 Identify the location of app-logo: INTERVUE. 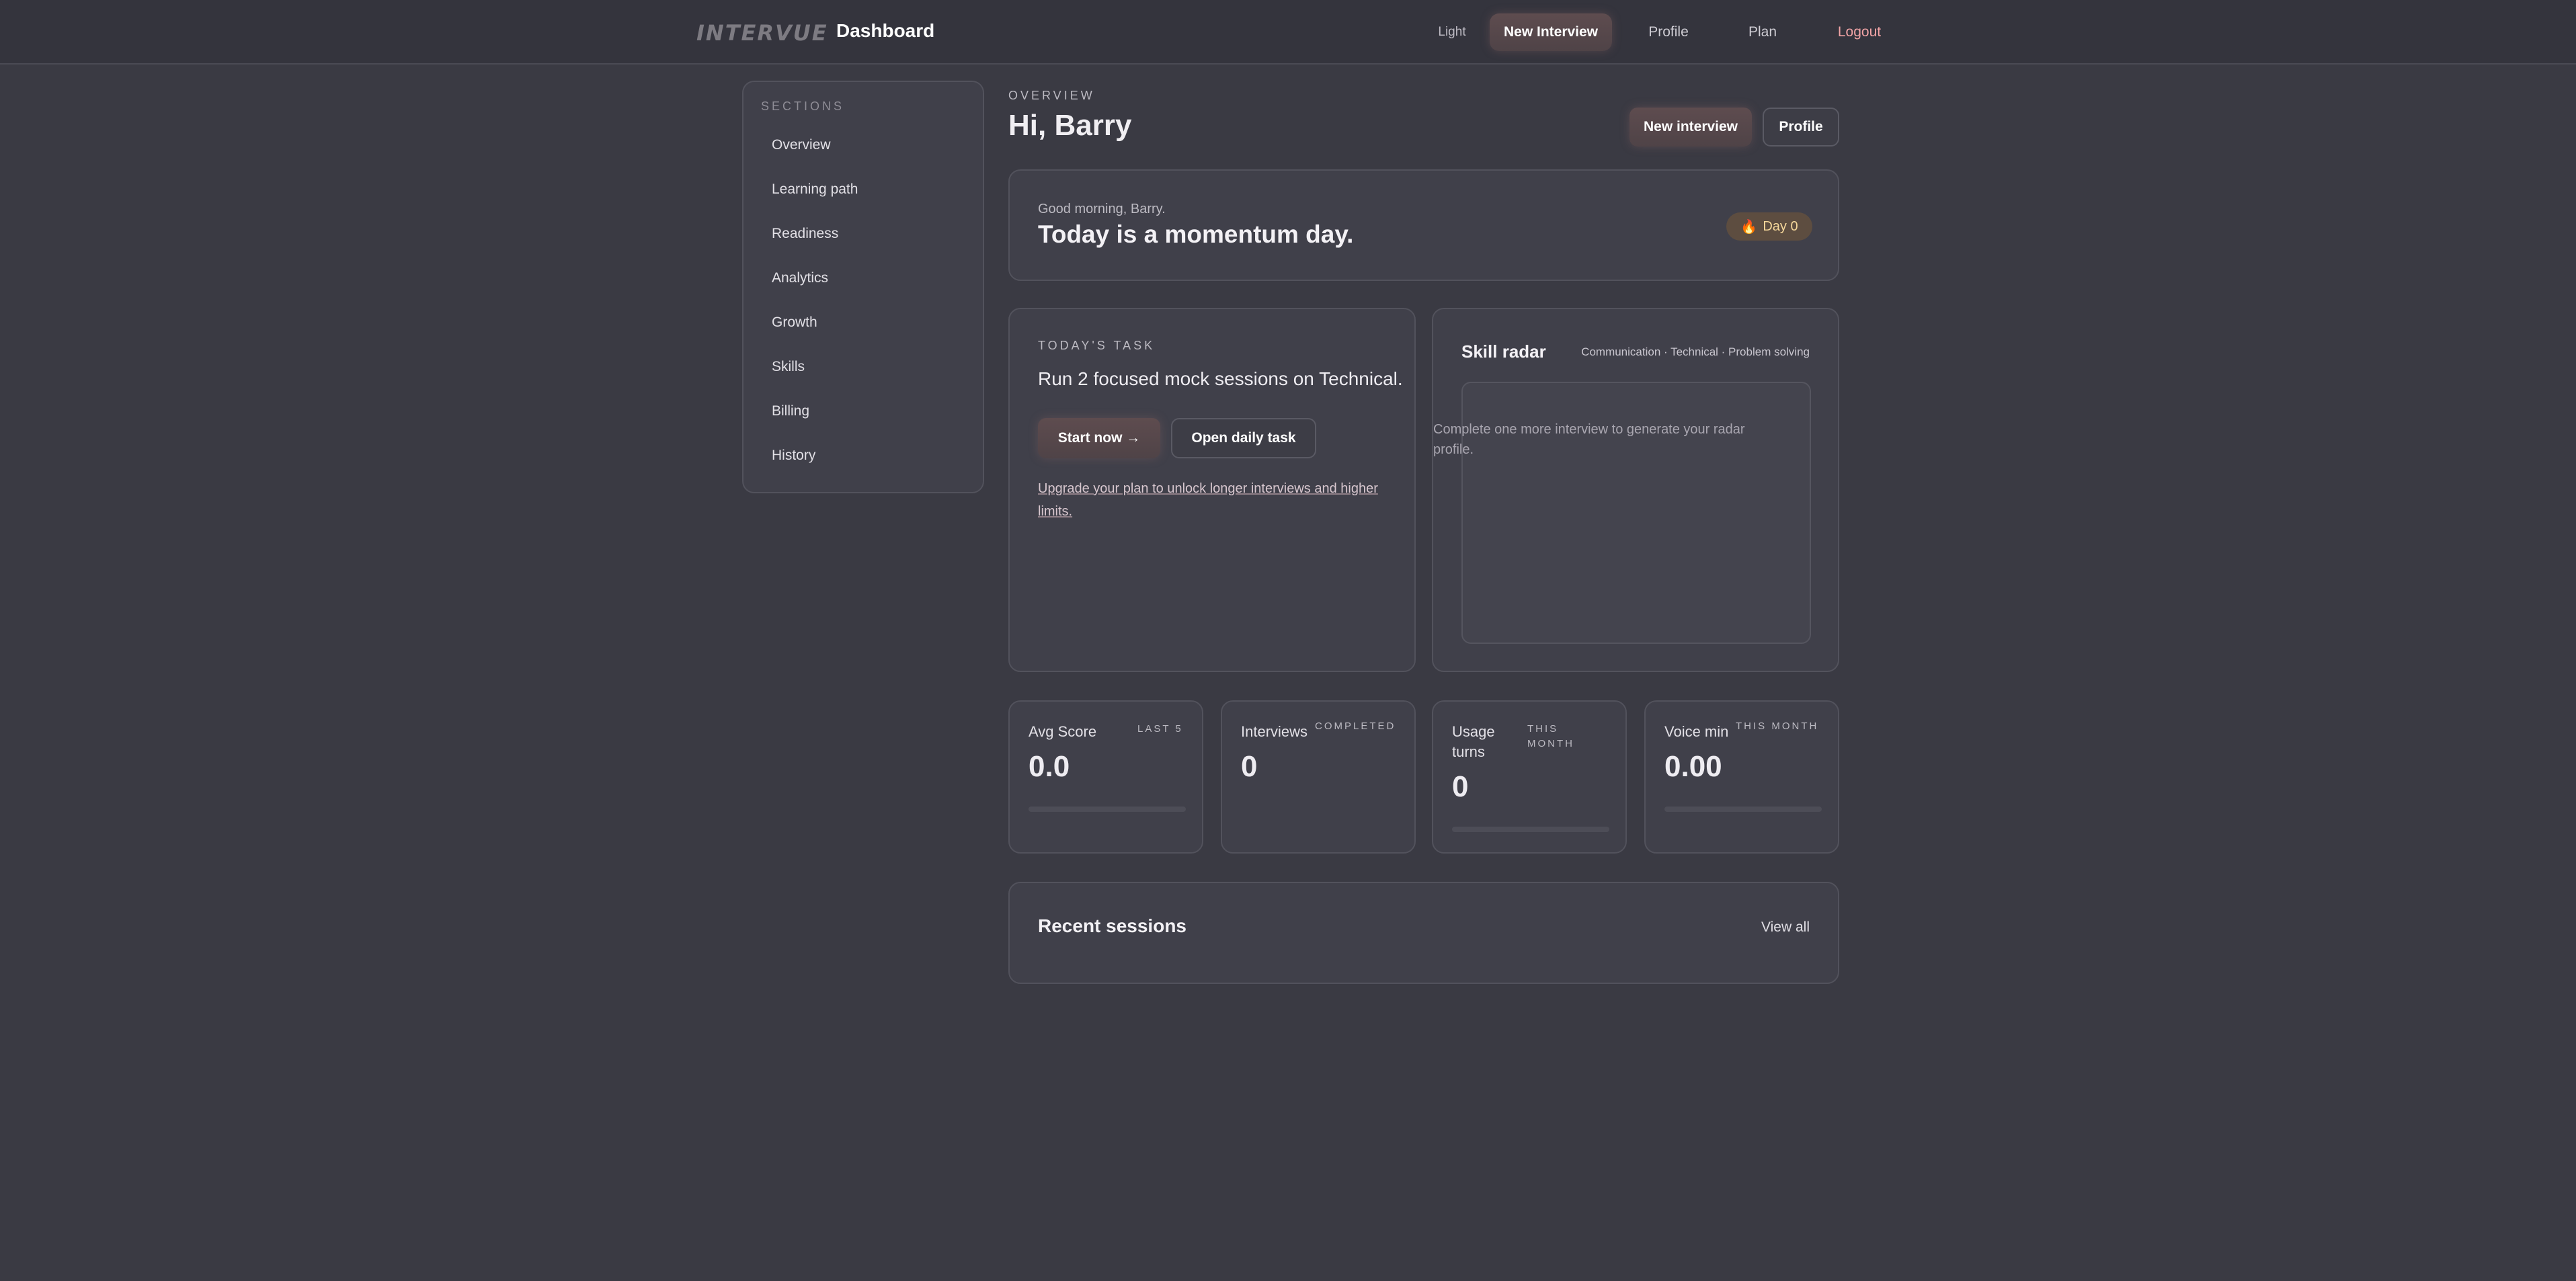
(762, 33).